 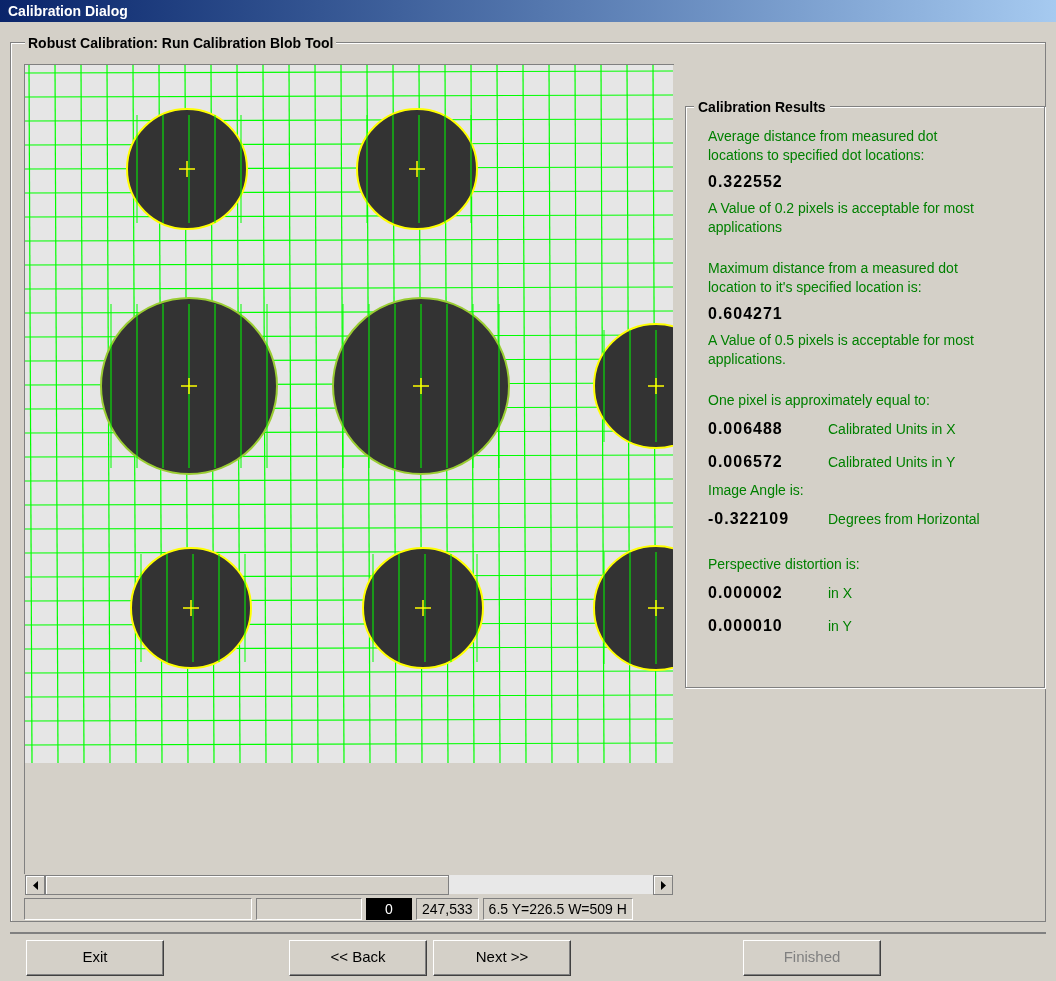 I want to click on result-unit: Calibrated Units in Y, so click(x=892, y=462).